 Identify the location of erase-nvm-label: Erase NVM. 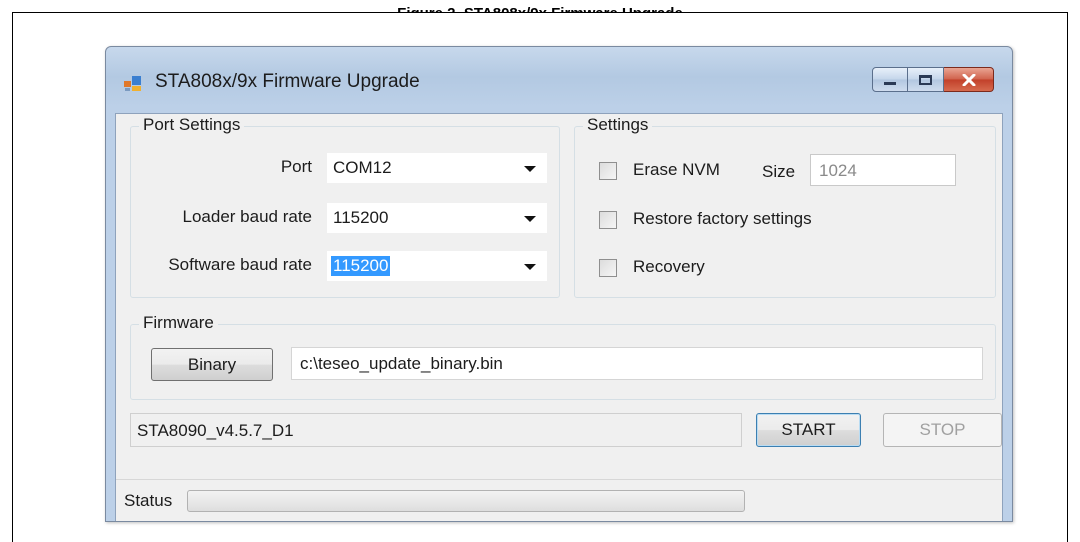
(676, 169).